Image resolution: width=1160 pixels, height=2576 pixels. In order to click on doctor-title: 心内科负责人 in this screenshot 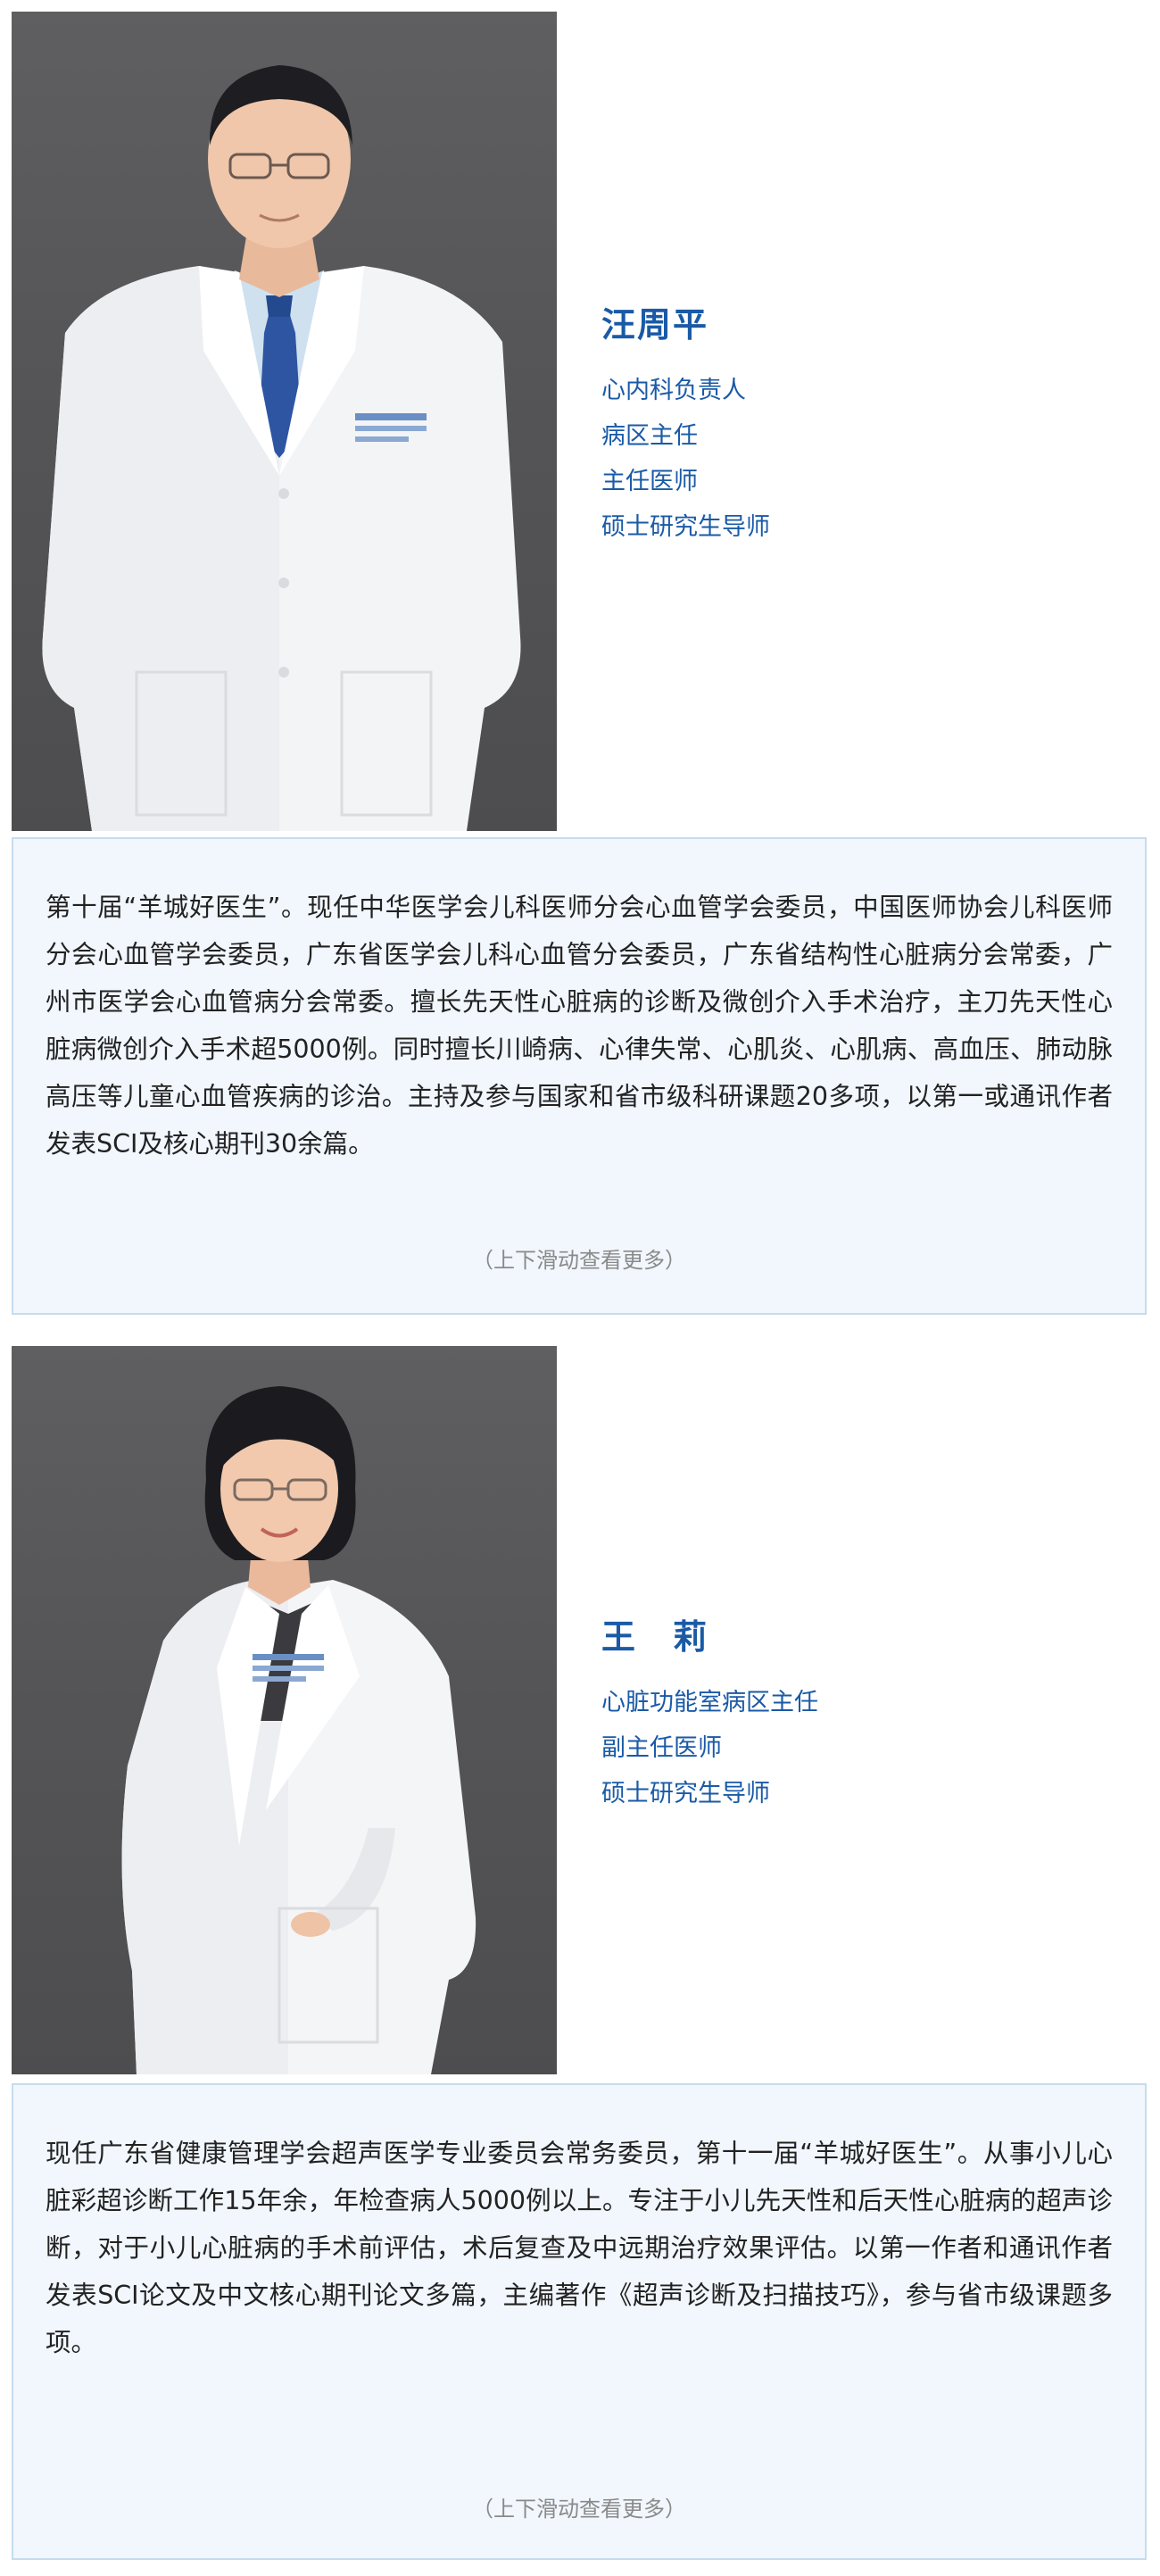, I will do `click(673, 391)`.